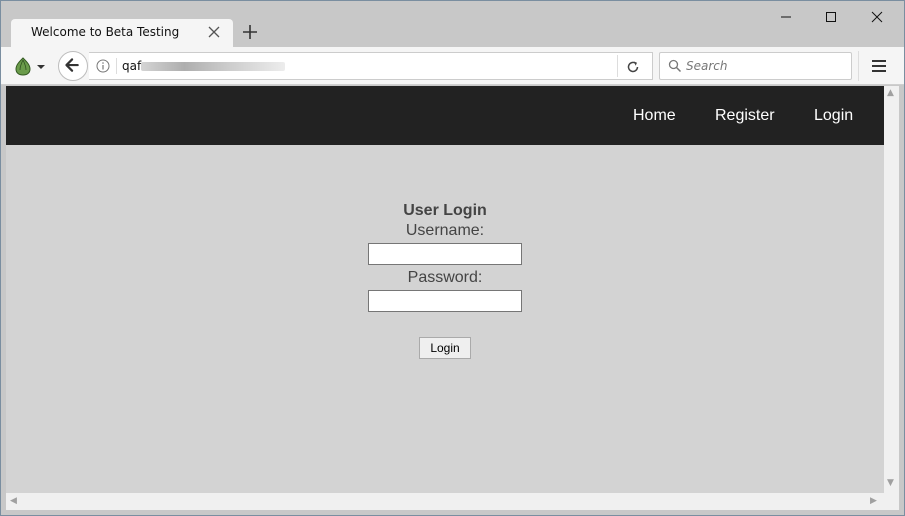 This screenshot has height=516, width=905. What do you see at coordinates (745, 116) in the screenshot?
I see `nav-link-register: Register` at bounding box center [745, 116].